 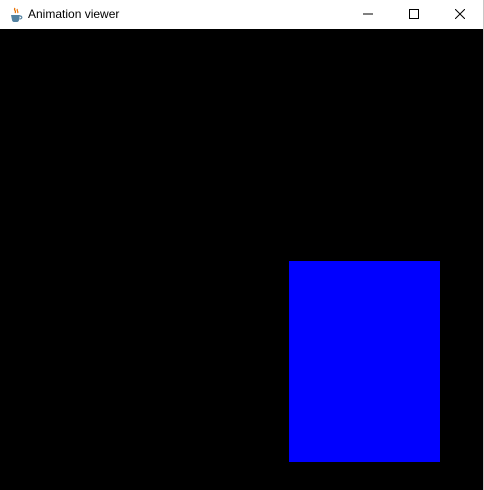 What do you see at coordinates (74, 14) in the screenshot?
I see `window-title: Animation viewer` at bounding box center [74, 14].